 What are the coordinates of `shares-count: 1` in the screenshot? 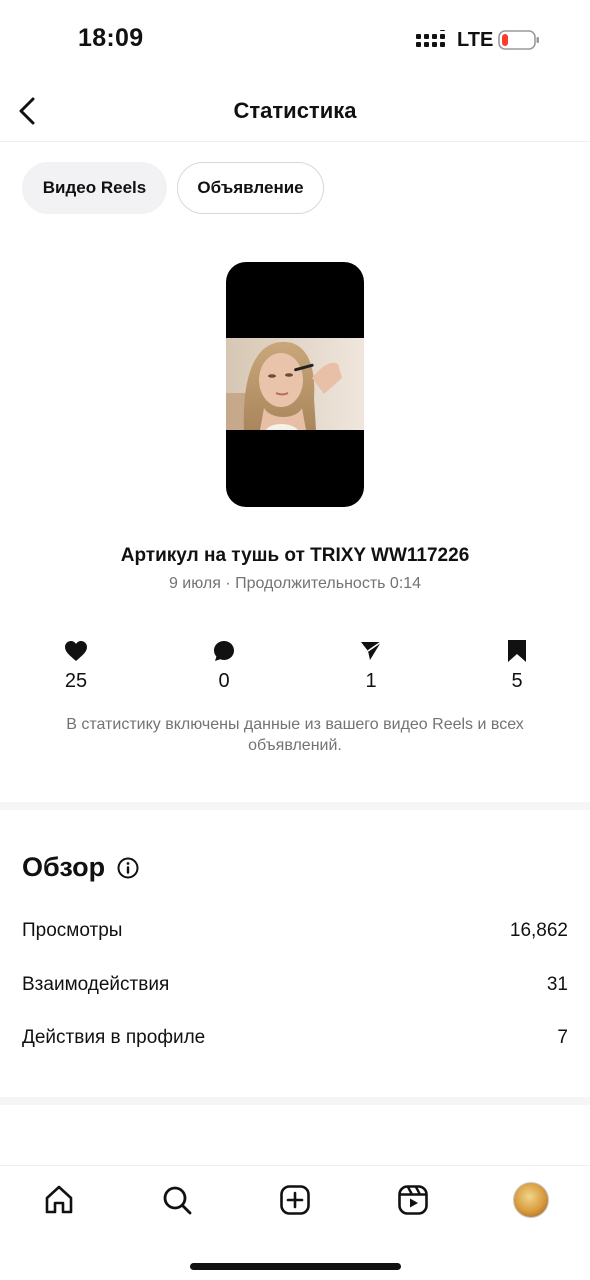 It's located at (371, 681).